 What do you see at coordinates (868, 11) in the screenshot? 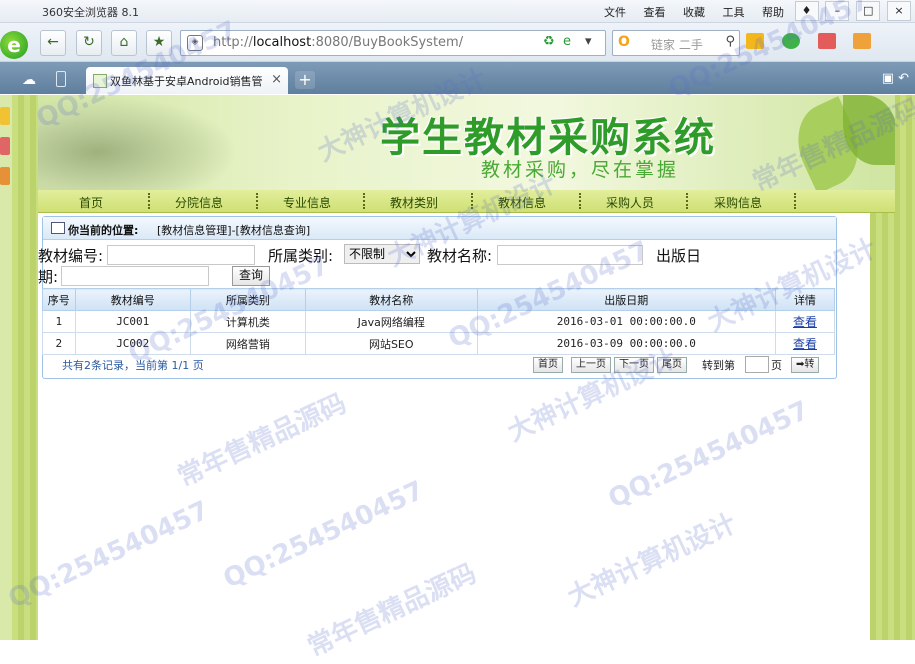
I see `maximize-button: □` at bounding box center [868, 11].